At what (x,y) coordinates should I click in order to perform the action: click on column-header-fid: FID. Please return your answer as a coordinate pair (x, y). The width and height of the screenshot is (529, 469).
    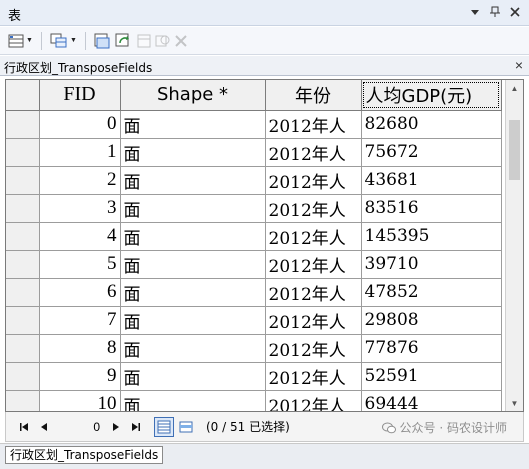
    Looking at the image, I should click on (79, 95).